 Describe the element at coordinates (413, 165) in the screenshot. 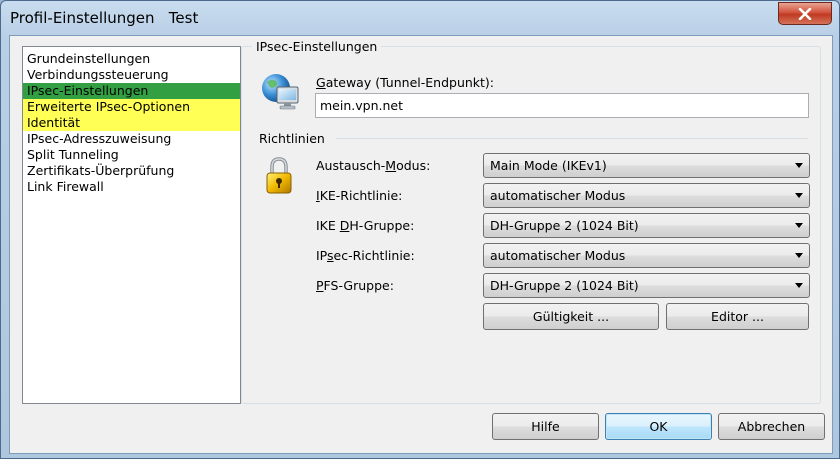

I see `exchange-mode-label-b: odus:` at that location.